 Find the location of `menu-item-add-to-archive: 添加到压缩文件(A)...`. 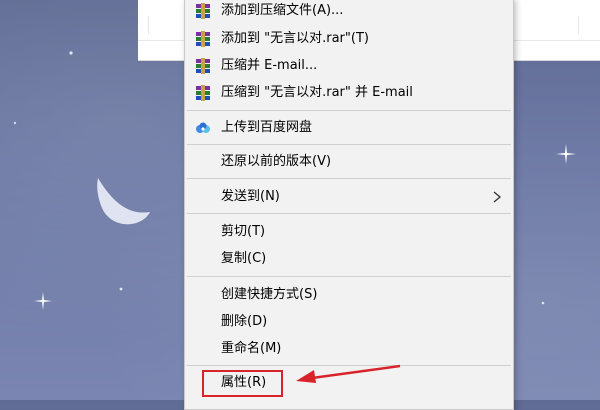

menu-item-add-to-archive: 添加到压缩文件(A)... is located at coordinates (349, 11).